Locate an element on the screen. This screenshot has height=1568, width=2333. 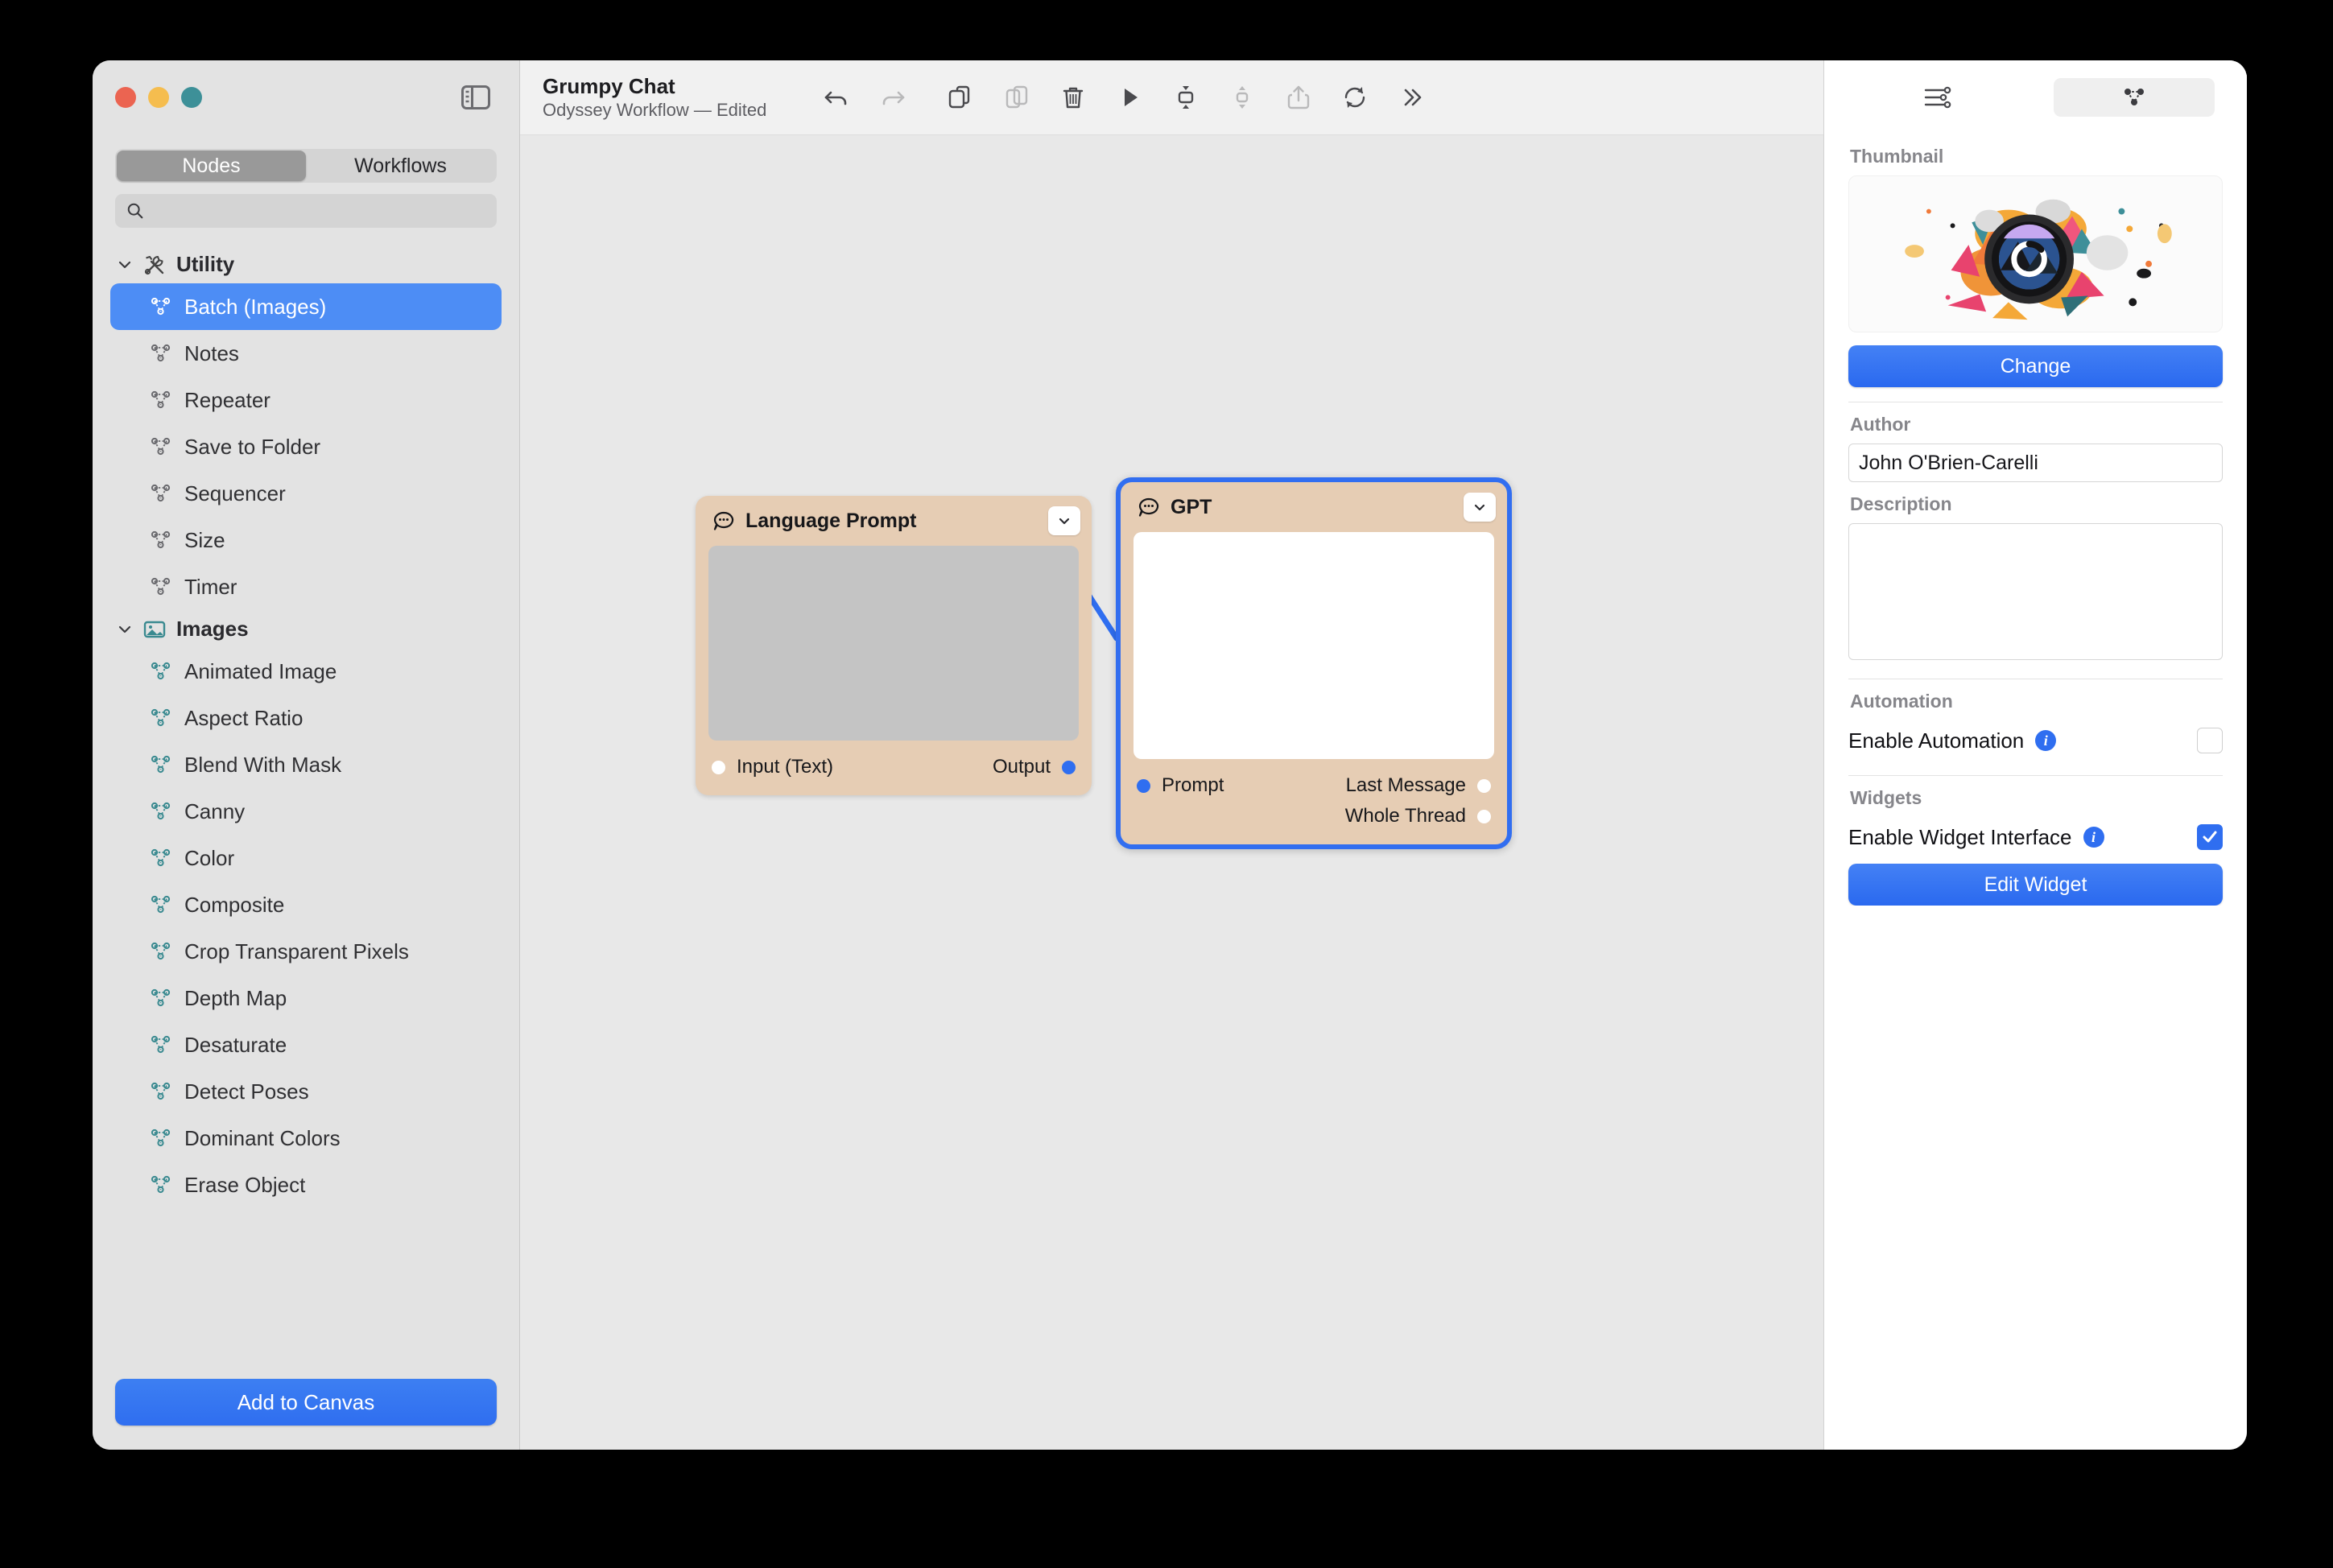
node-header: Language Prompt is located at coordinates (894, 521).